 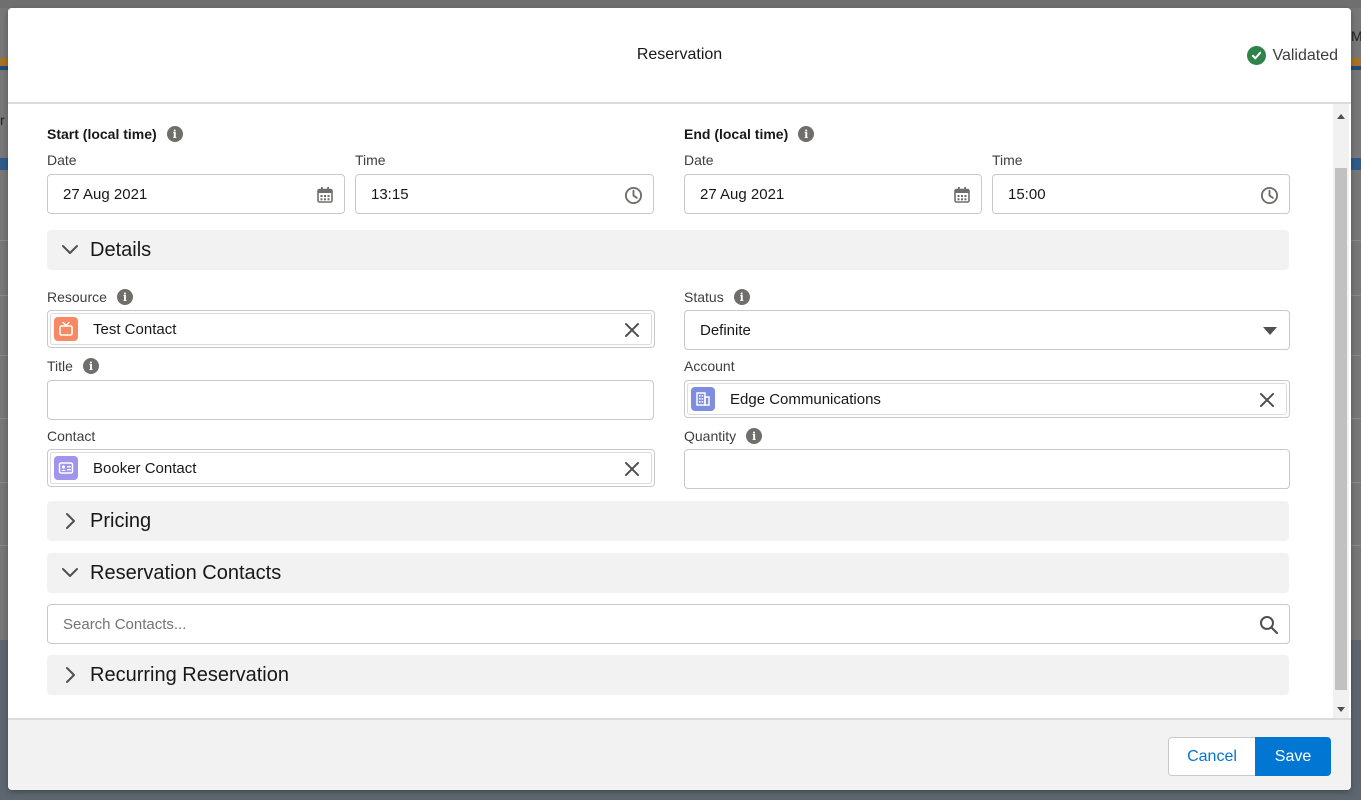 I want to click on background-top-bar, so click(x=680, y=4).